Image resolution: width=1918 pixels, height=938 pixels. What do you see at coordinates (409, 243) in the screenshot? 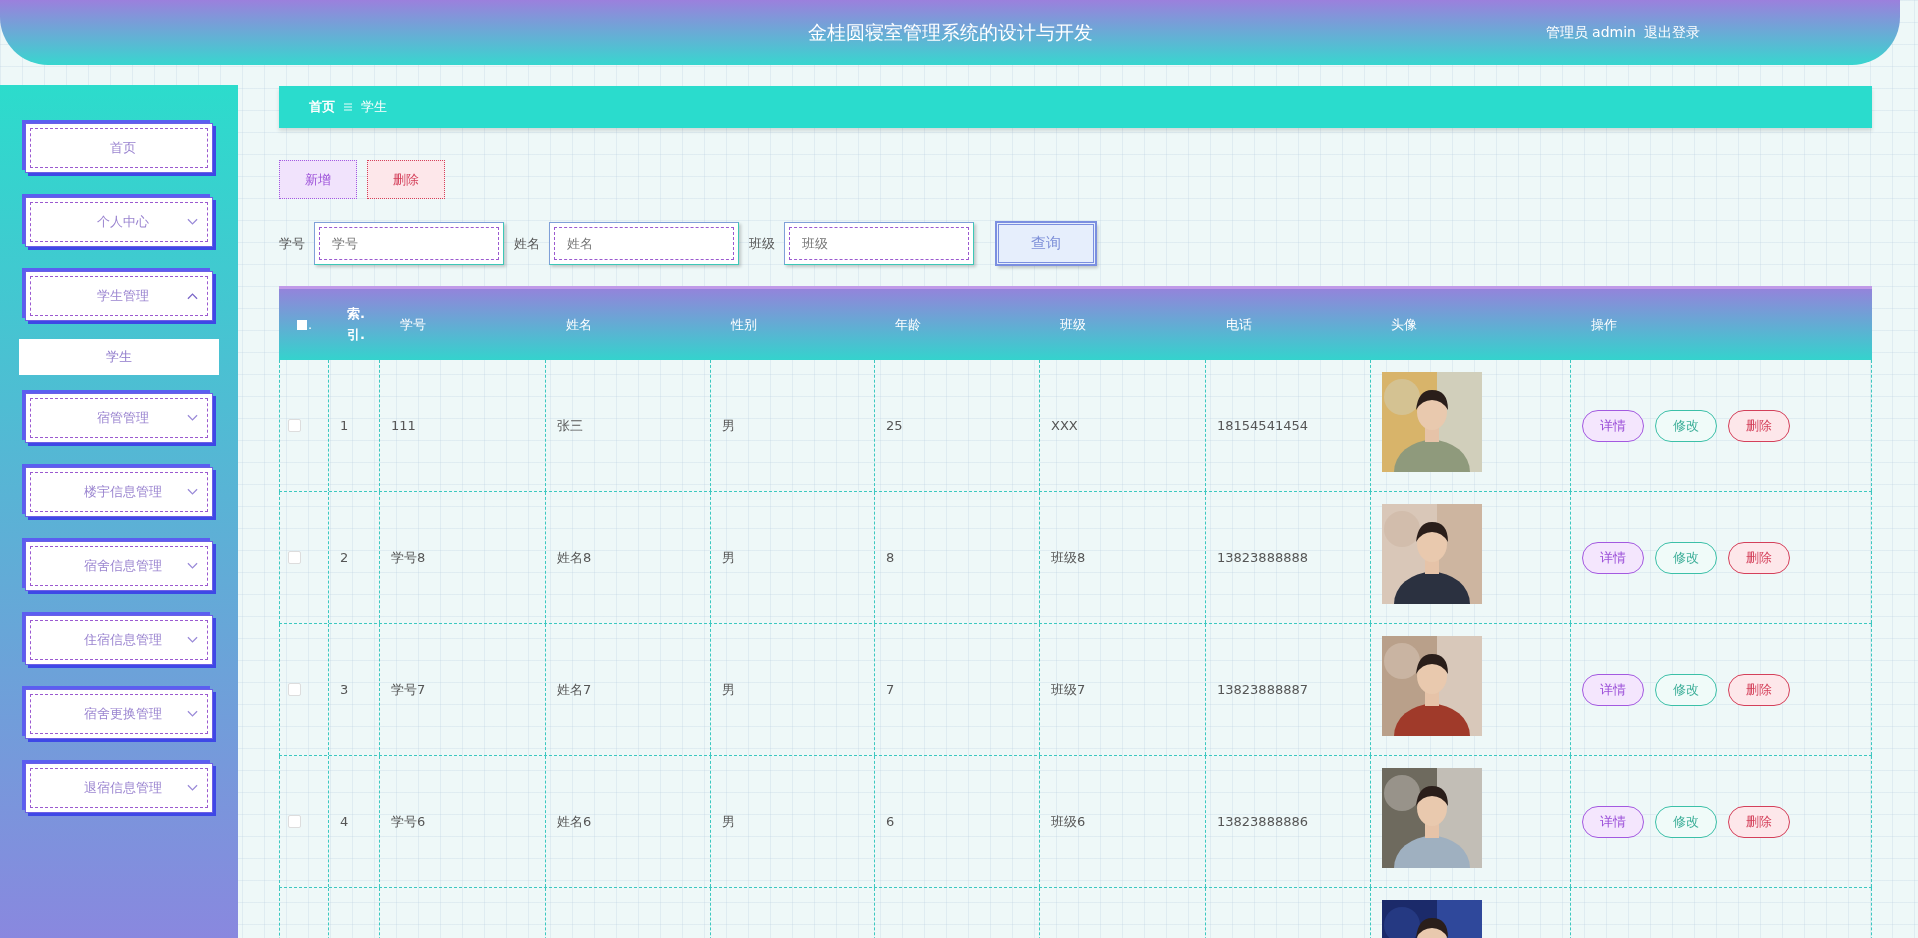
I see `search-field: 学号` at bounding box center [409, 243].